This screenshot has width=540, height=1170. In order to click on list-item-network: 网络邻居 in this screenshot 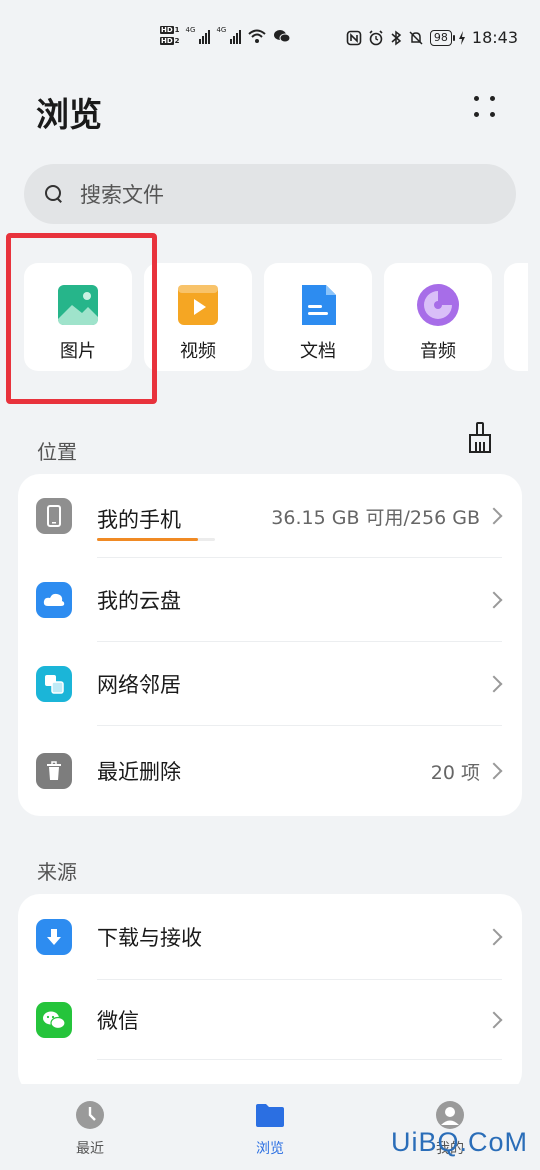, I will do `click(270, 684)`.